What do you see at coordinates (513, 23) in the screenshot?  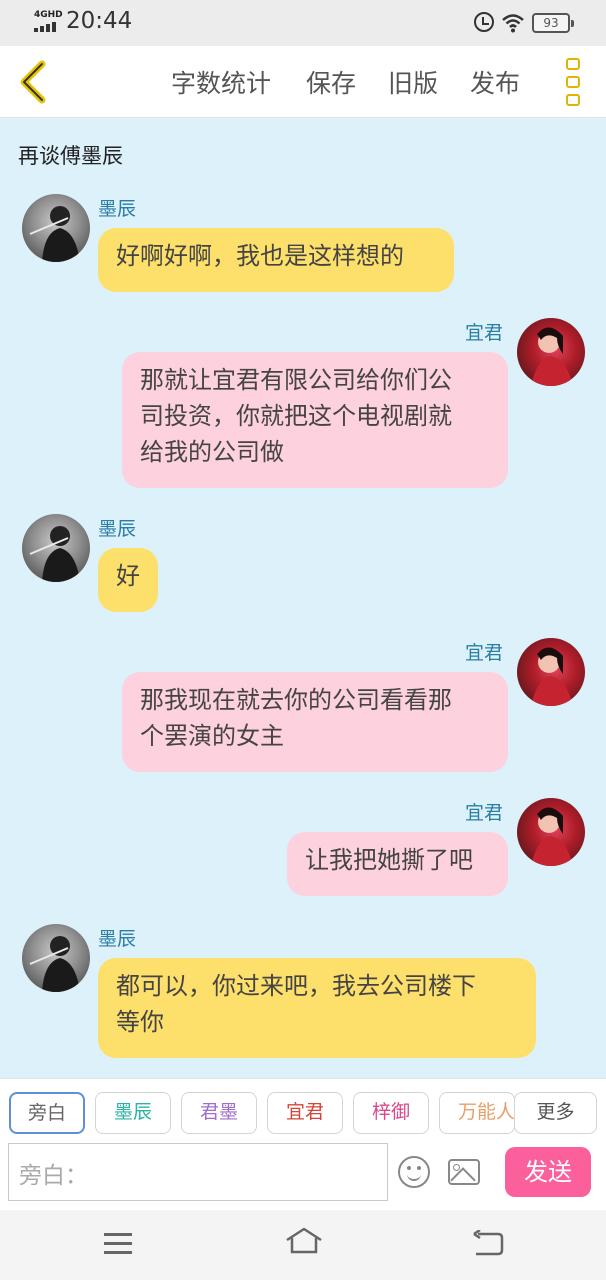 I see `wifi-icon` at bounding box center [513, 23].